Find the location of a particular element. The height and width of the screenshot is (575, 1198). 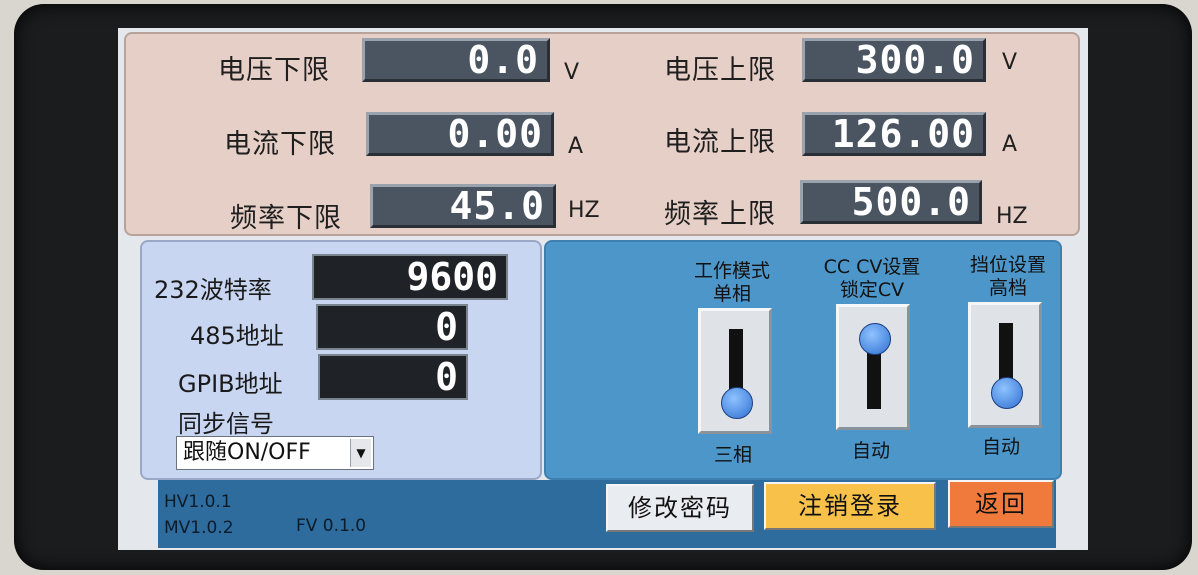

sync-select-value: 跟随ON/OFF is located at coordinates (247, 452).